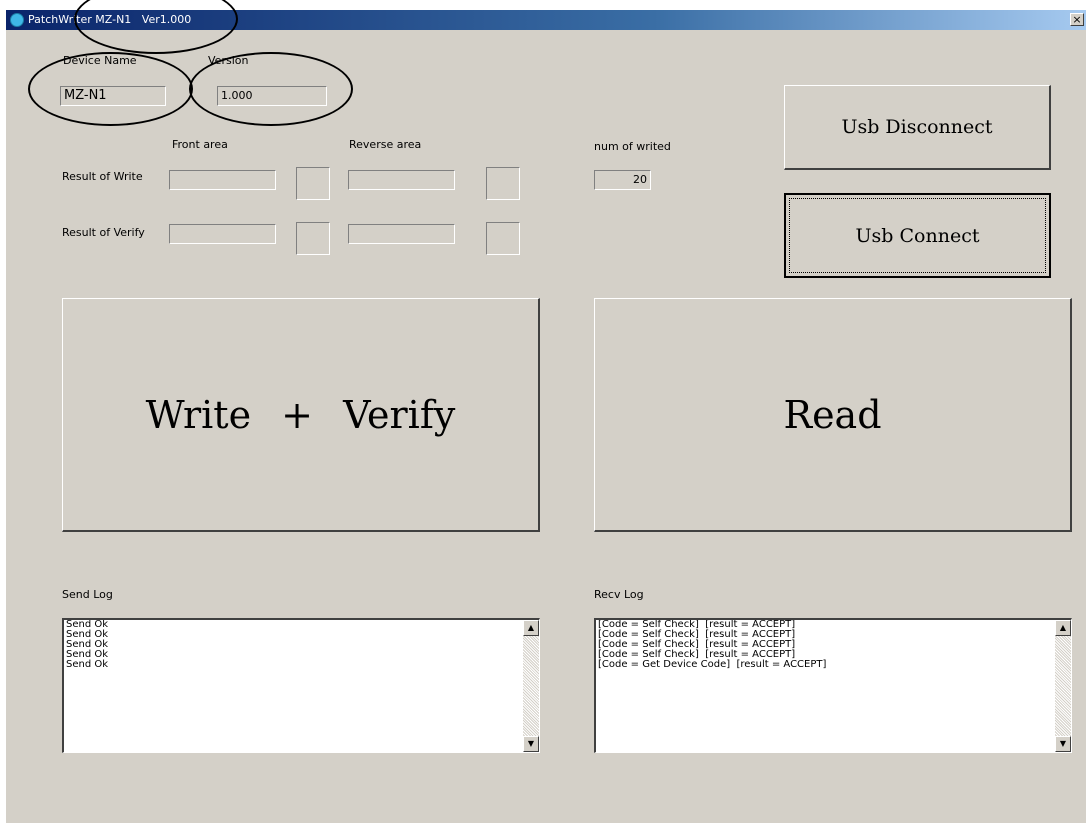 This screenshot has width=1086, height=823. Describe the element at coordinates (222, 234) in the screenshot. I see `verify-front-field` at that location.